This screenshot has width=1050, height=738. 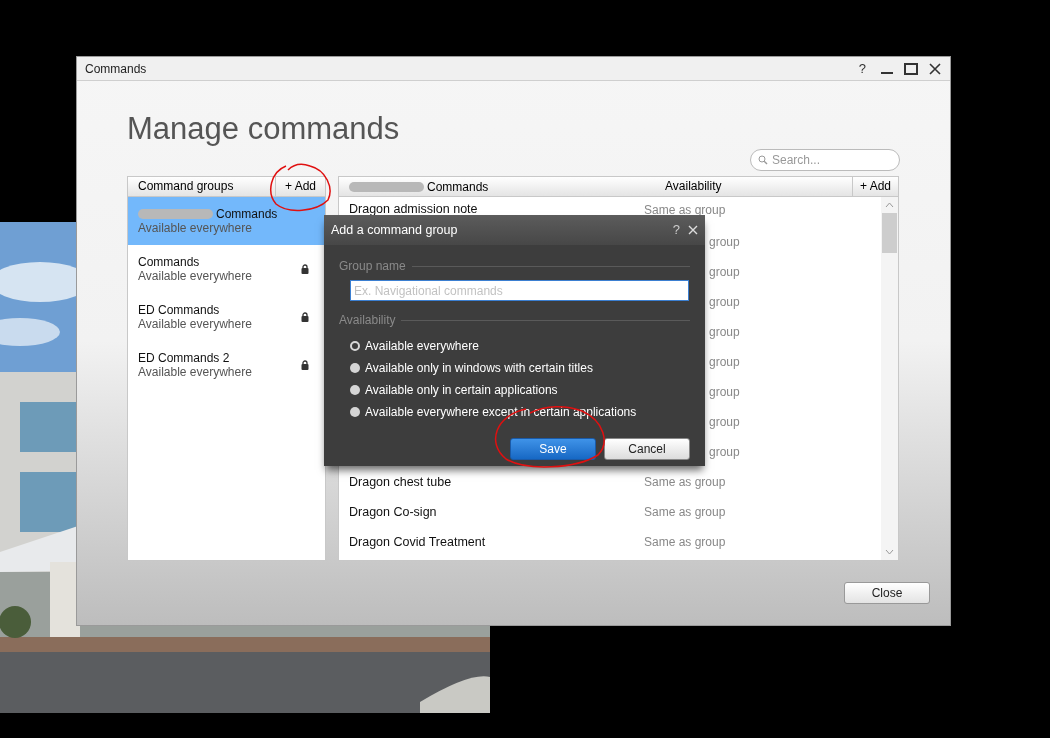 I want to click on radio-option: Available only in windows with certain titles, so click(x=520, y=368).